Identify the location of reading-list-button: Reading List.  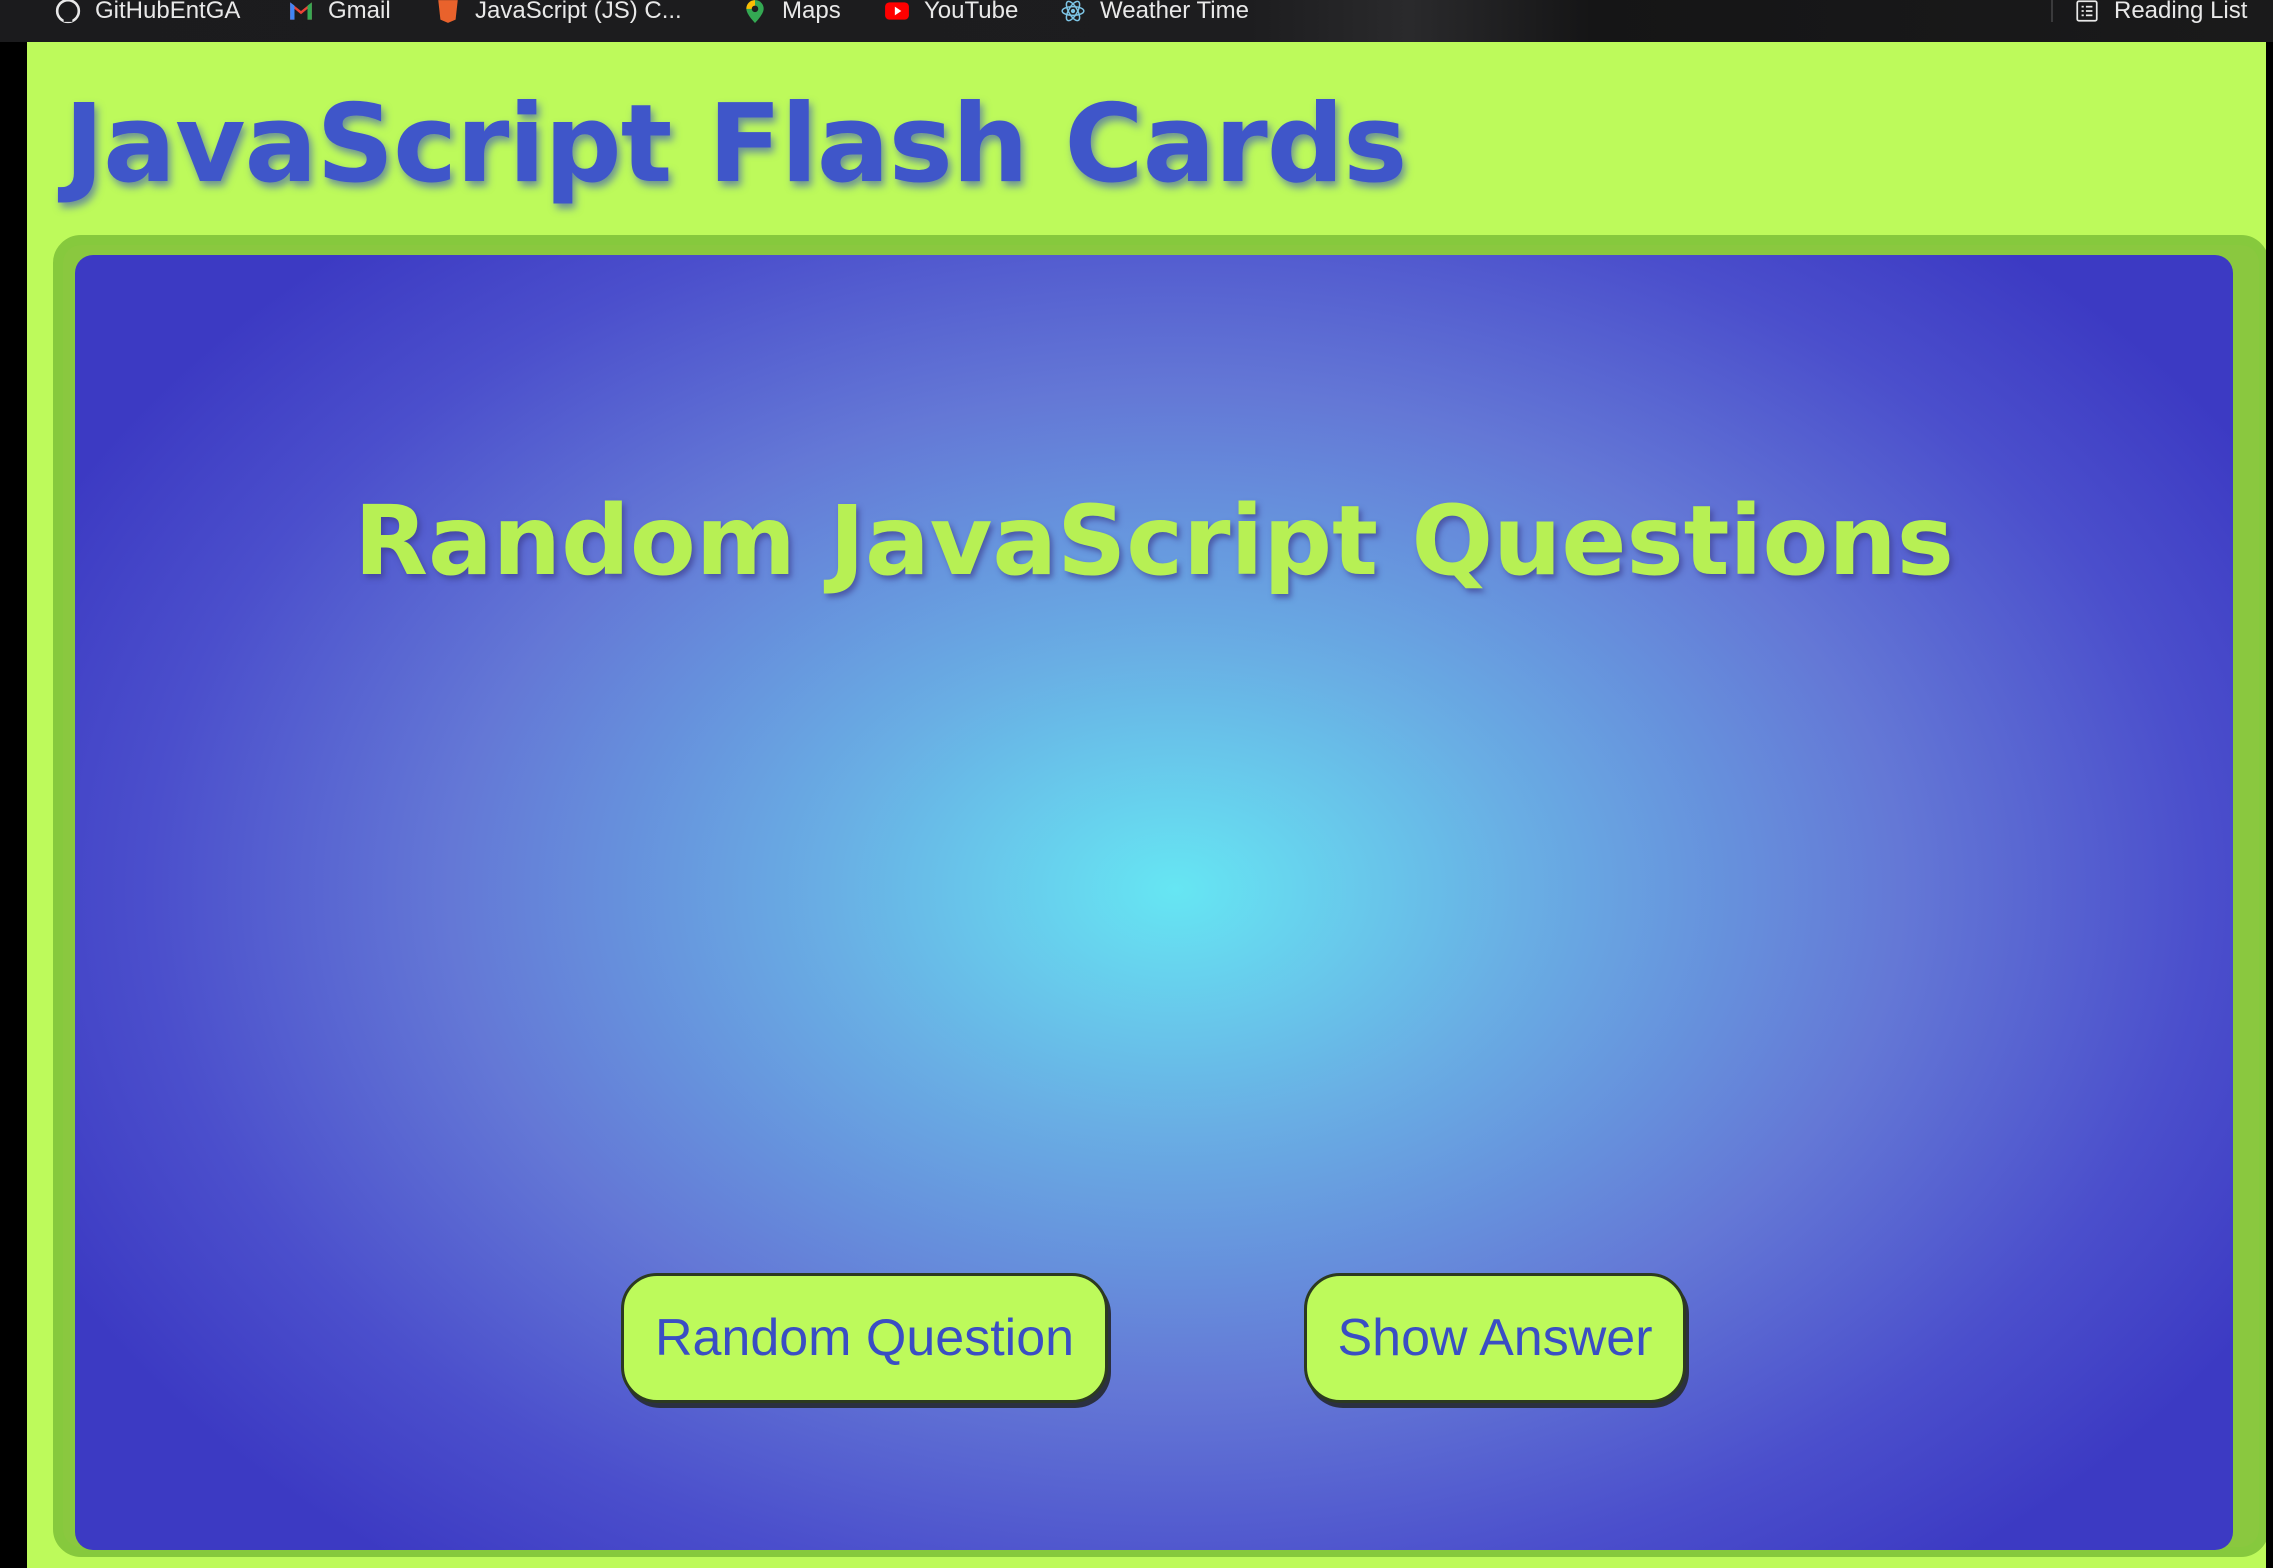
(2161, 12).